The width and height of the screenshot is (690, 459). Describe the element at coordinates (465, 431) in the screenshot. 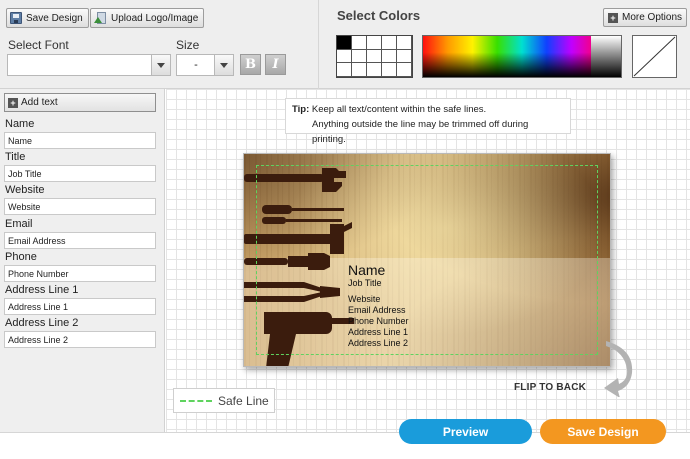

I see `preview-button: Preview` at that location.